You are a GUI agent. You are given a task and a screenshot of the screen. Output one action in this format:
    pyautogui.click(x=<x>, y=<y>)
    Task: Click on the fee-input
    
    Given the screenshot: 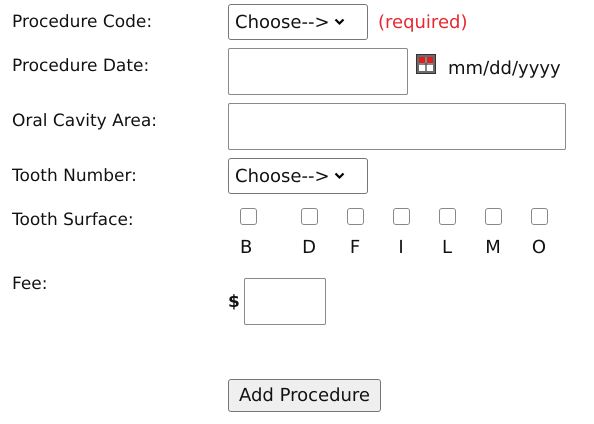 What is the action you would take?
    pyautogui.click(x=285, y=301)
    